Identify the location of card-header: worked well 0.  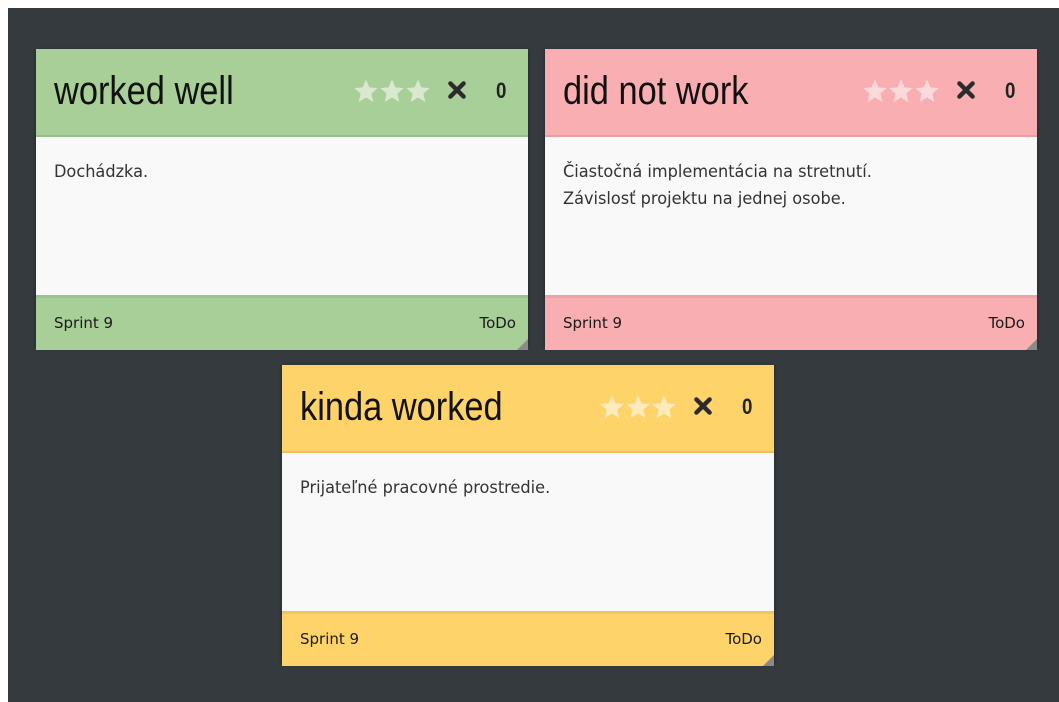
(282, 93).